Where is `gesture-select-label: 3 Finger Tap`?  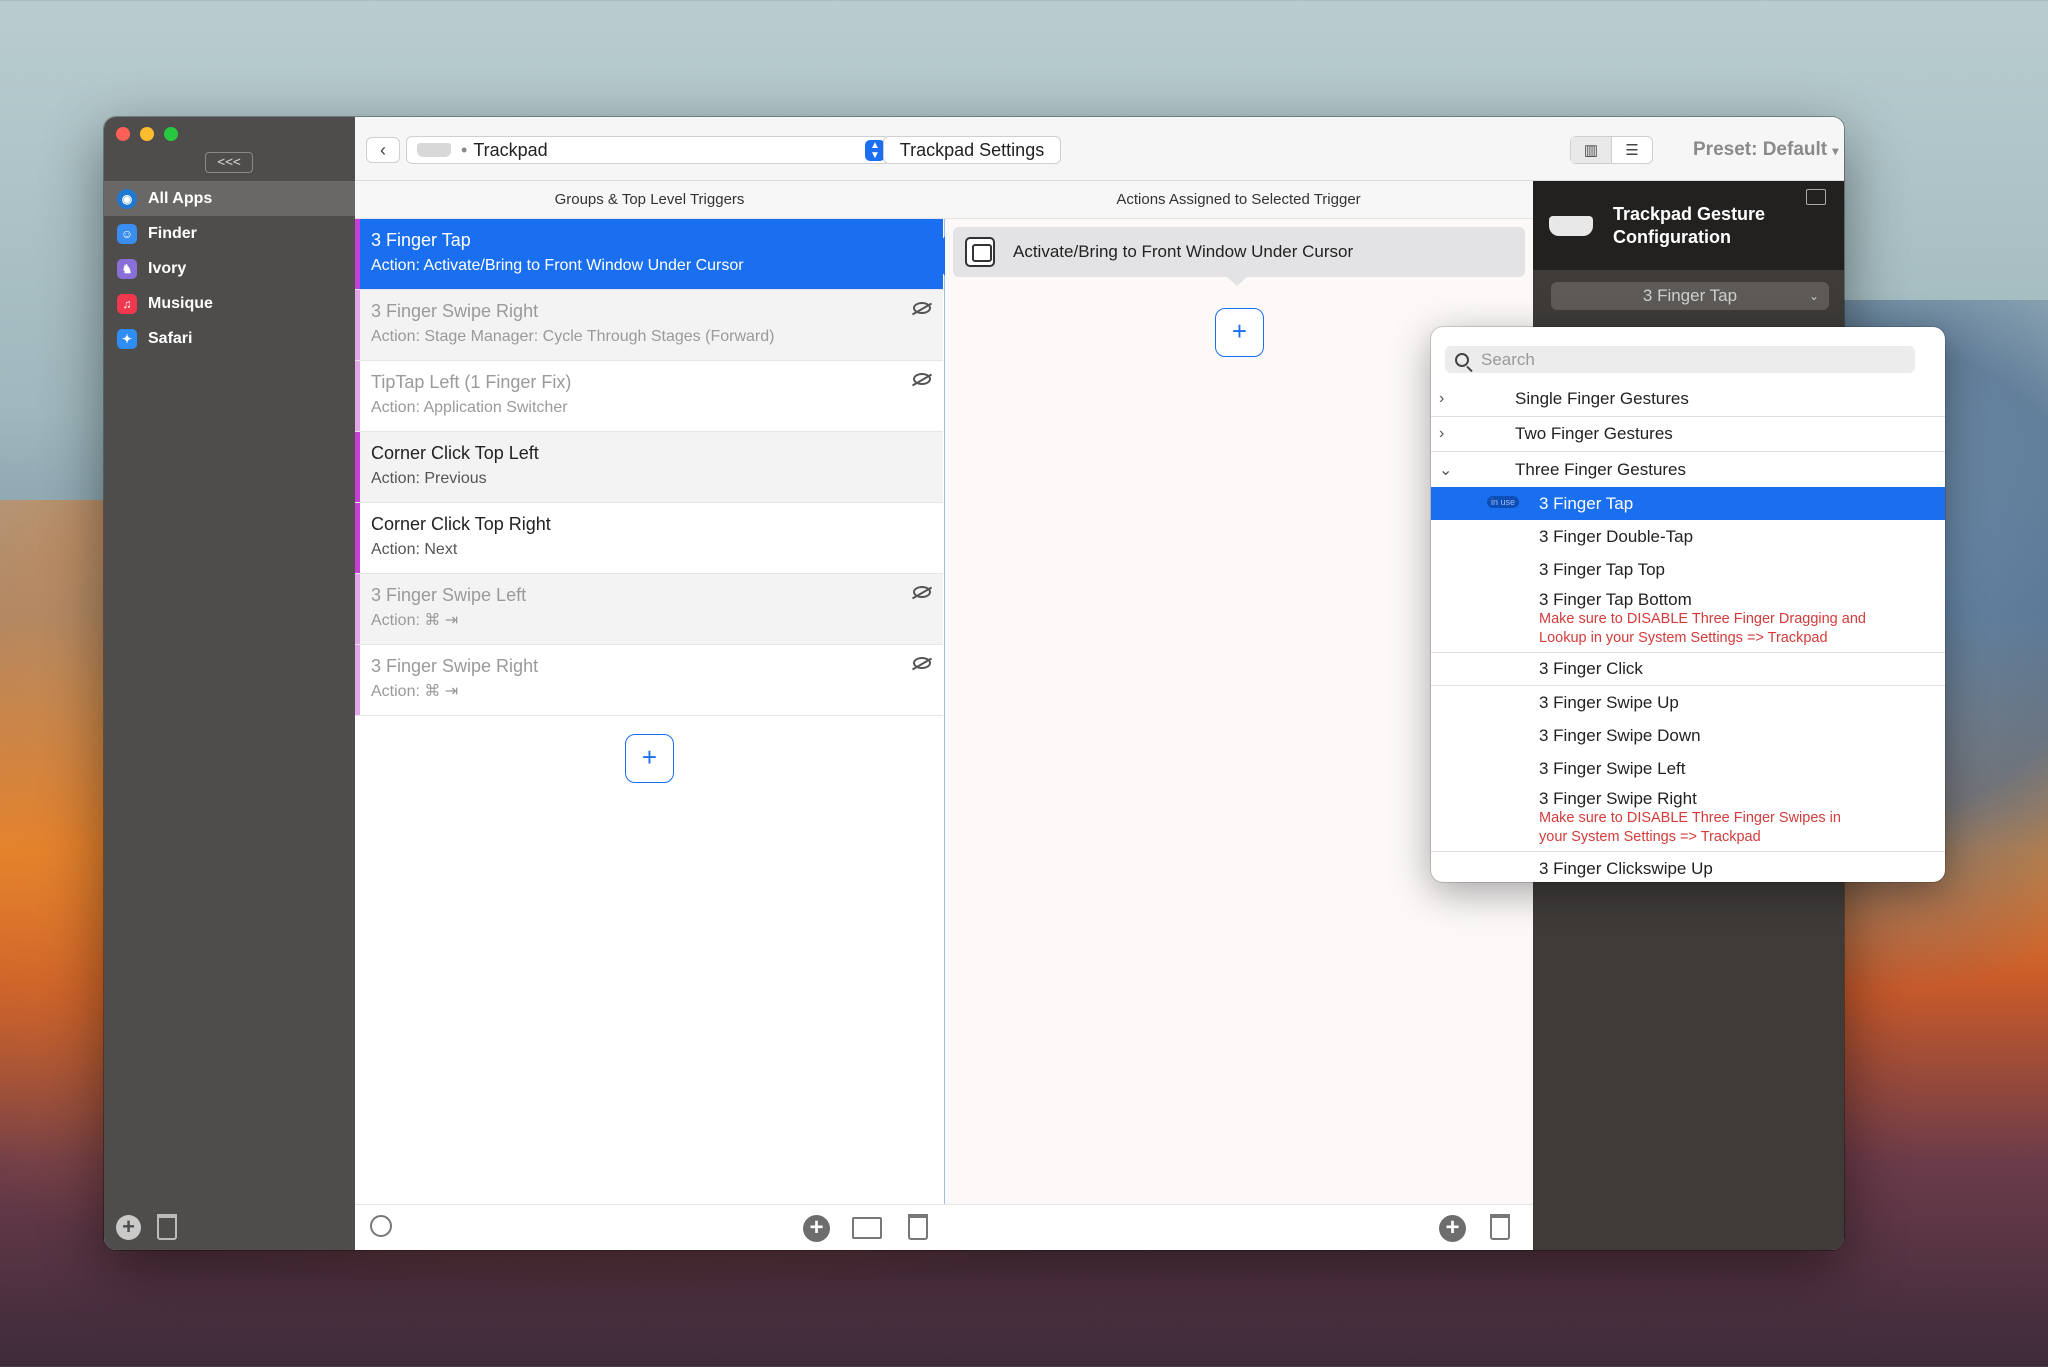 gesture-select-label: 3 Finger Tap is located at coordinates (1690, 295).